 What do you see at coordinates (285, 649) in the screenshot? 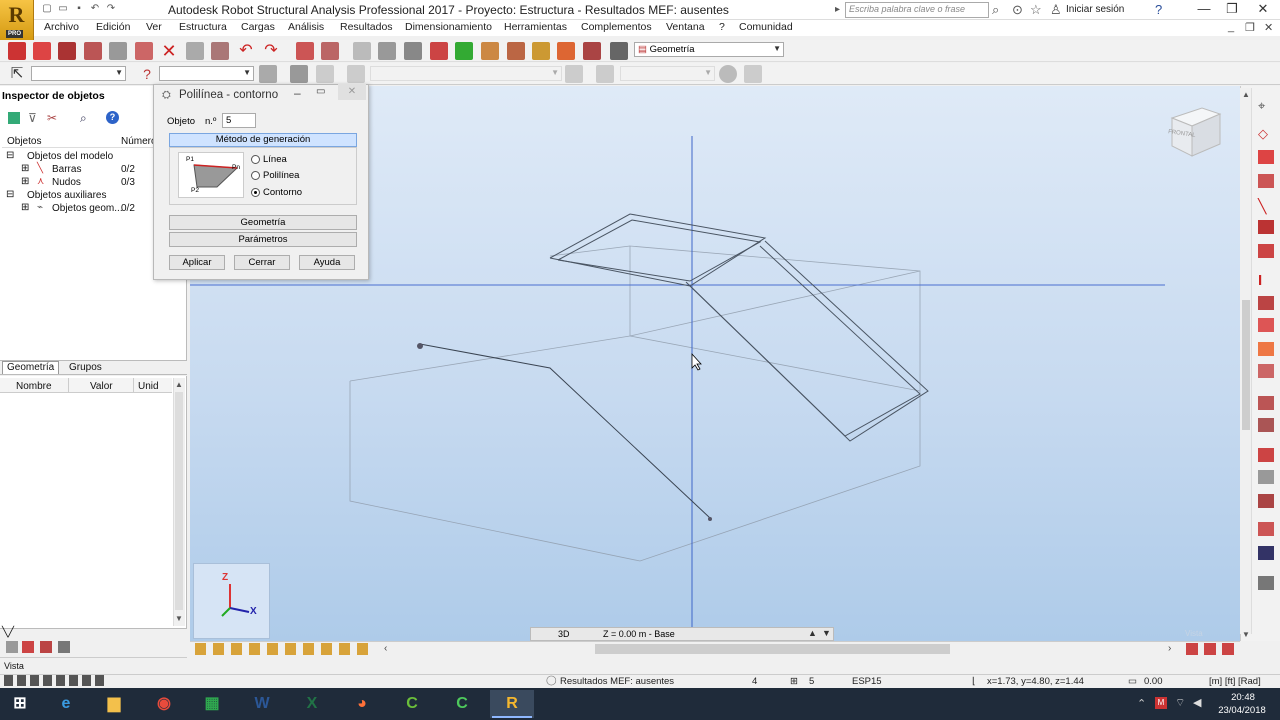
I see `view-tools-strip` at bounding box center [285, 649].